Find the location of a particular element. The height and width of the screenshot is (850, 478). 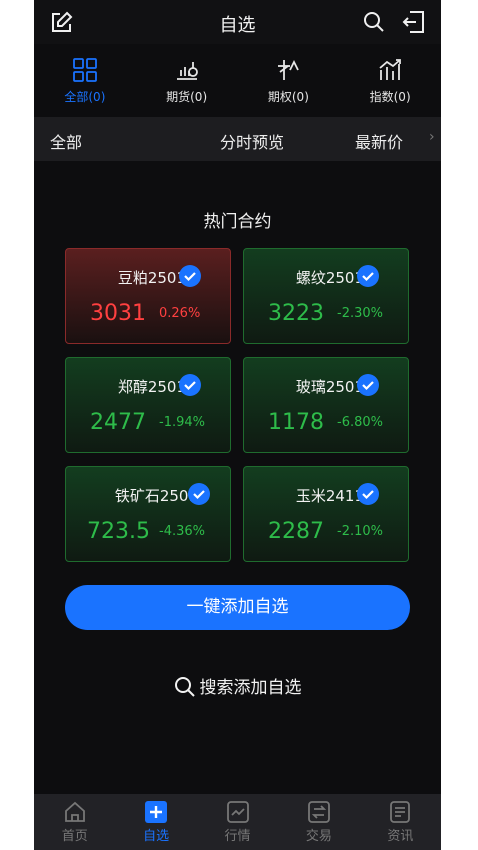

contract-card: 铁矿石2501 723.5 -4.36% is located at coordinates (148, 514).